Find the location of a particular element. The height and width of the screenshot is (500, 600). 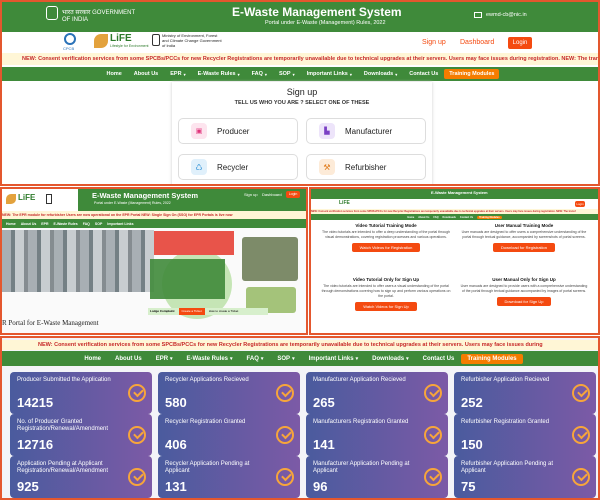

tutorial-2-button: Download for Registration is located at coordinates (524, 247).